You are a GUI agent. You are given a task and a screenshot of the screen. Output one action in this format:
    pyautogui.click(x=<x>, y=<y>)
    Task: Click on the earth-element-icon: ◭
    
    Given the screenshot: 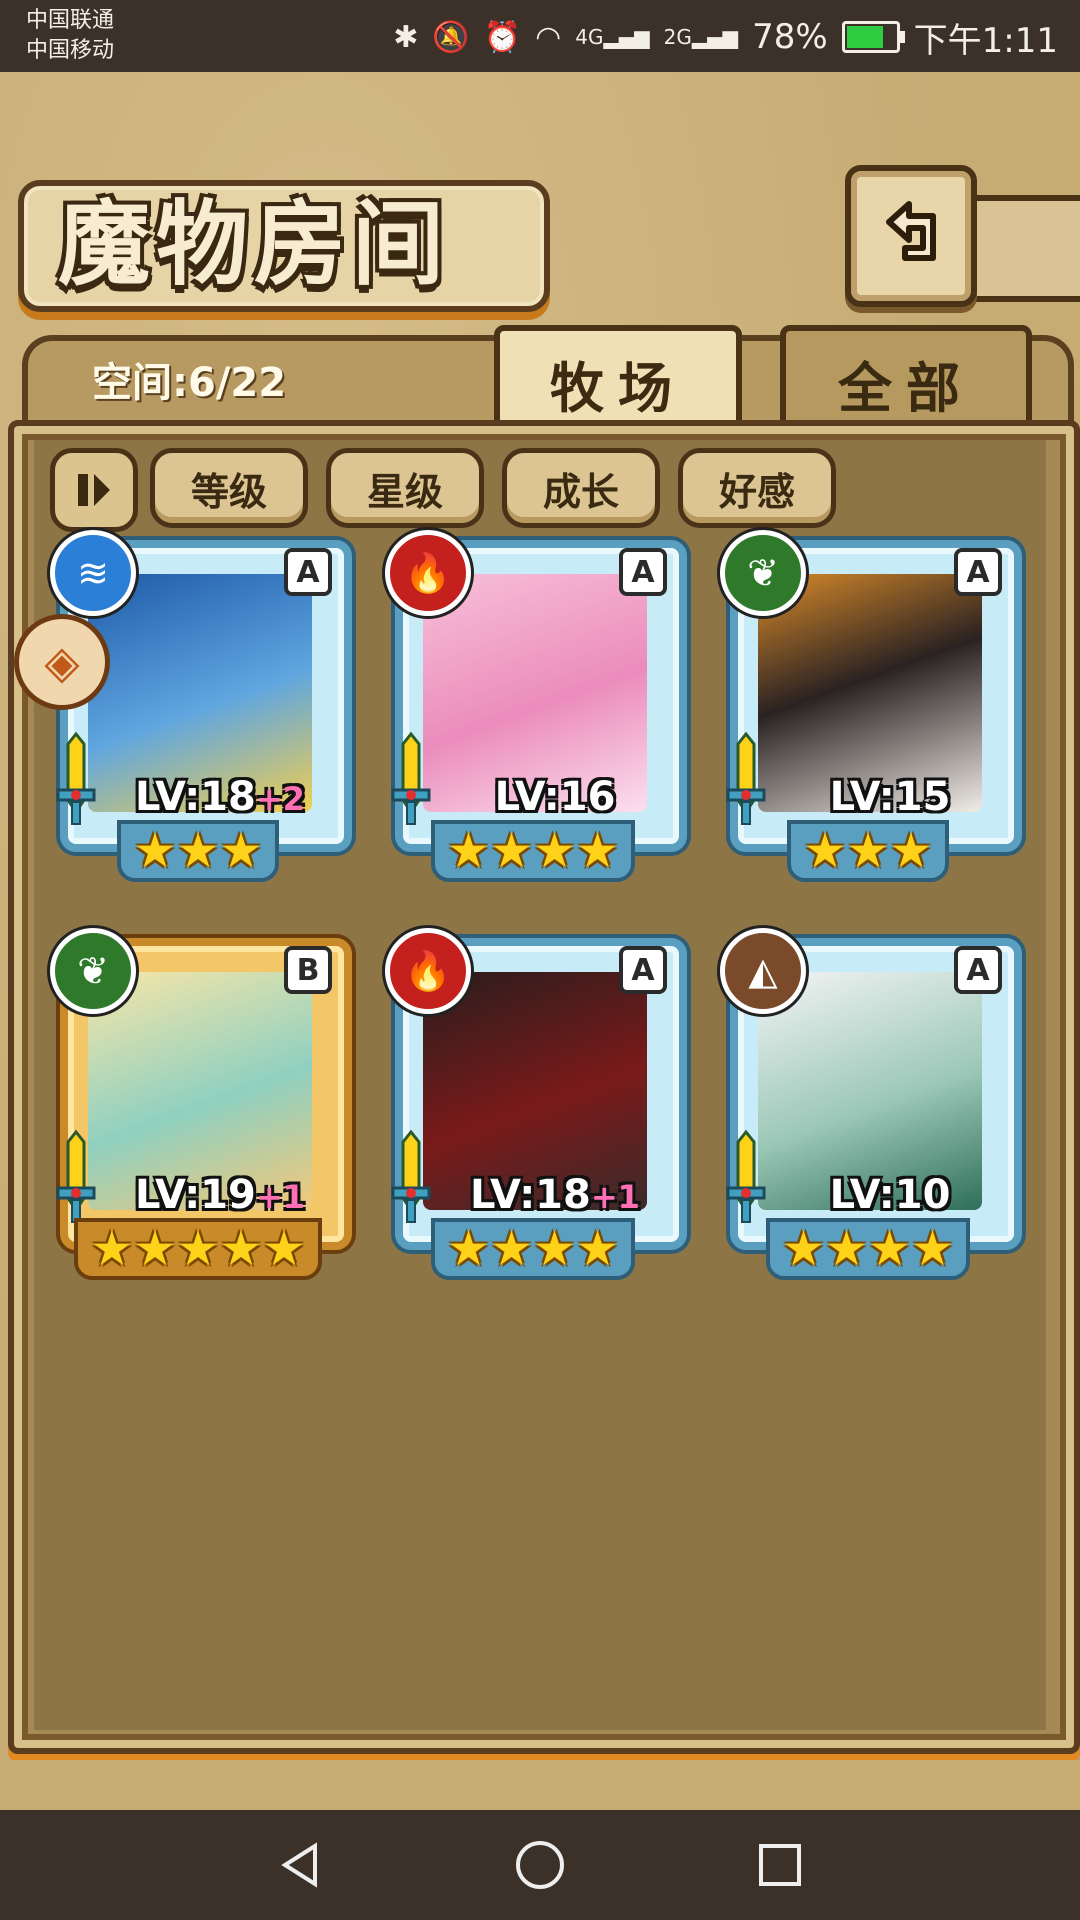 What is the action you would take?
    pyautogui.click(x=763, y=971)
    